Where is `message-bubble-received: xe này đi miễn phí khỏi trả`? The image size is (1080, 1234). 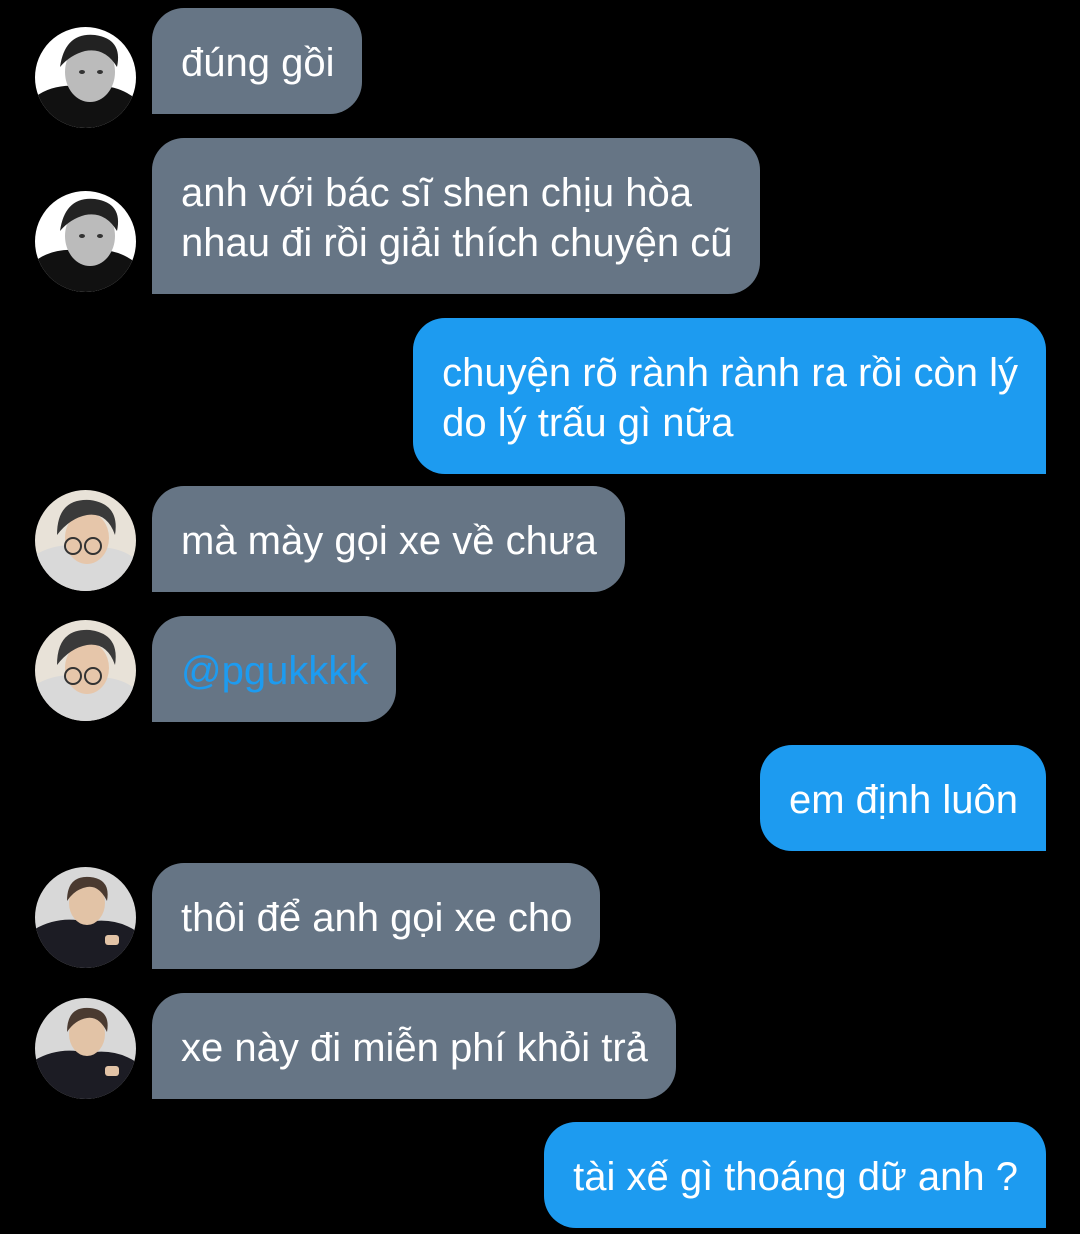 message-bubble-received: xe này đi miễn phí khỏi trả is located at coordinates (414, 1046).